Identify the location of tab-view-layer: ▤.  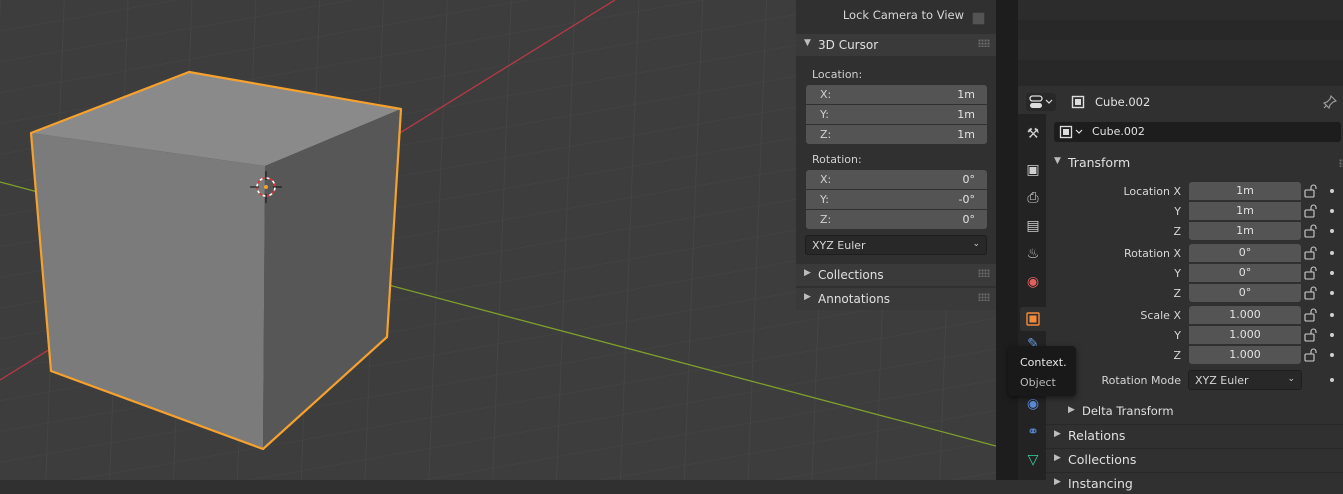
(1033, 226).